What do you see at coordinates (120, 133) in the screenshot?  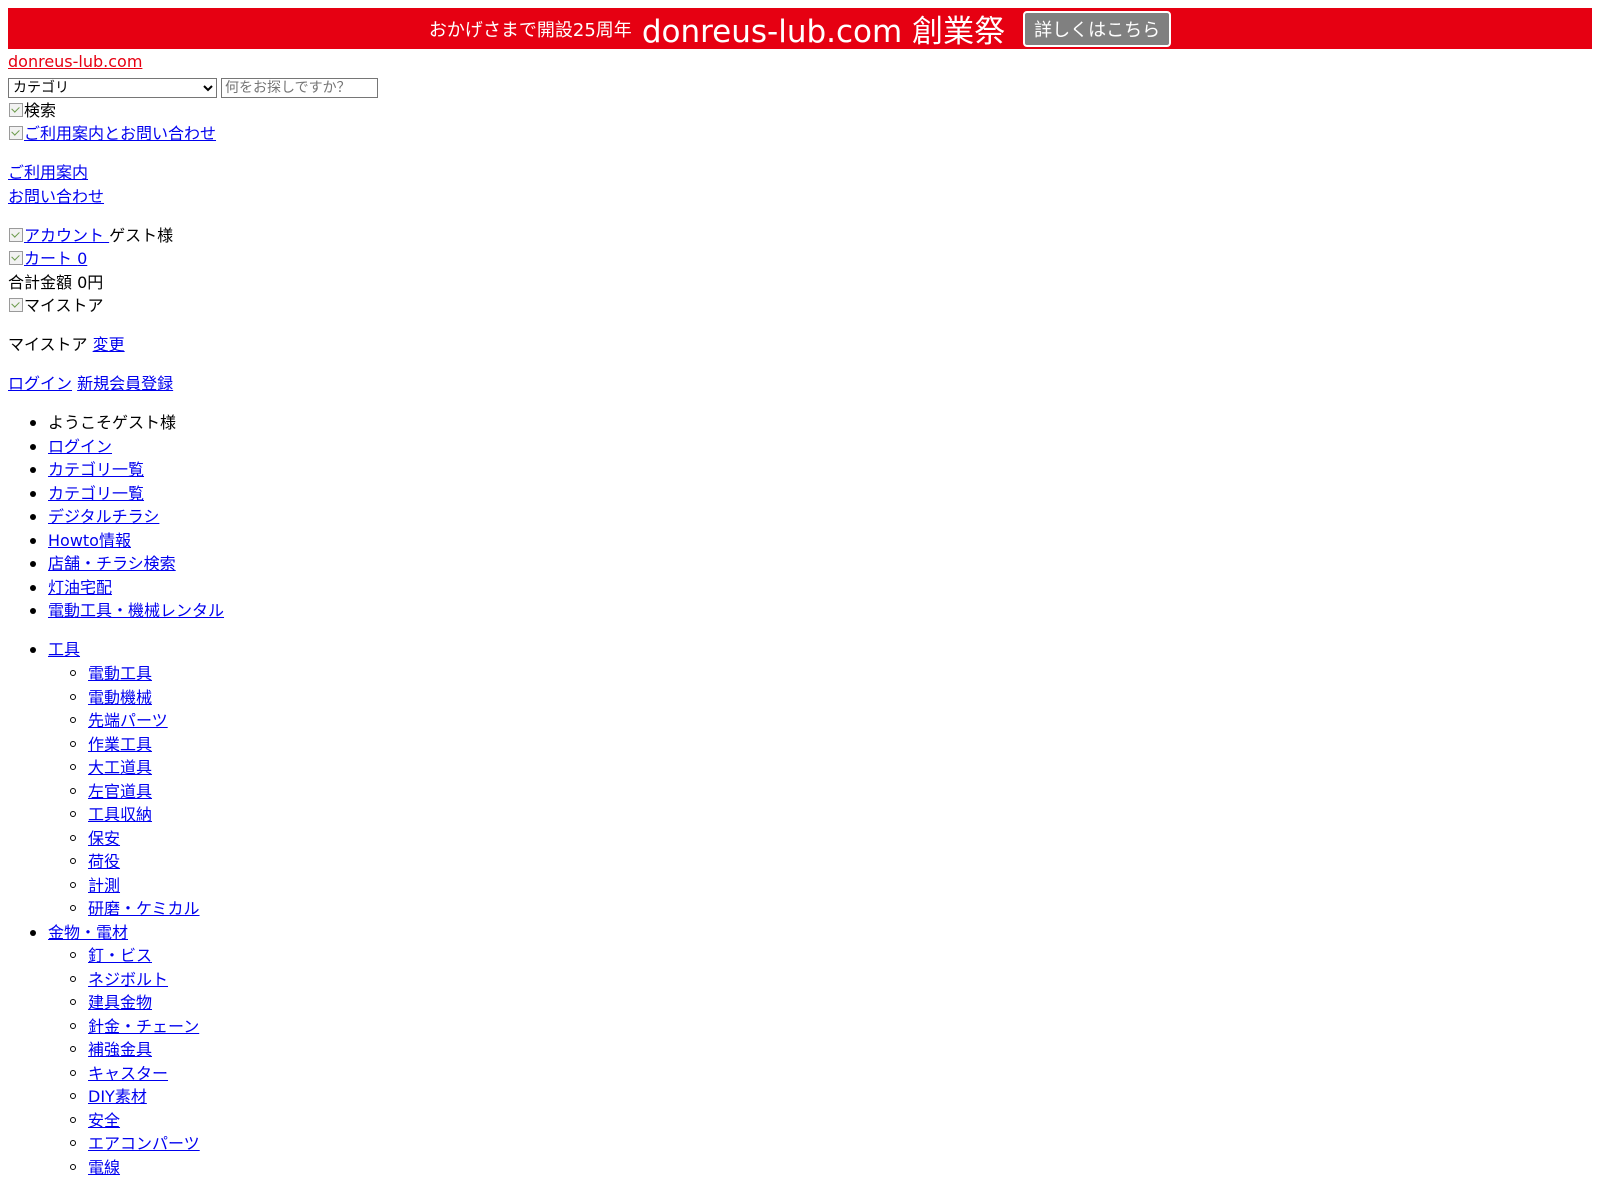 I see `guide-contact-image-link: ご利用案内とお問い合わせ` at bounding box center [120, 133].